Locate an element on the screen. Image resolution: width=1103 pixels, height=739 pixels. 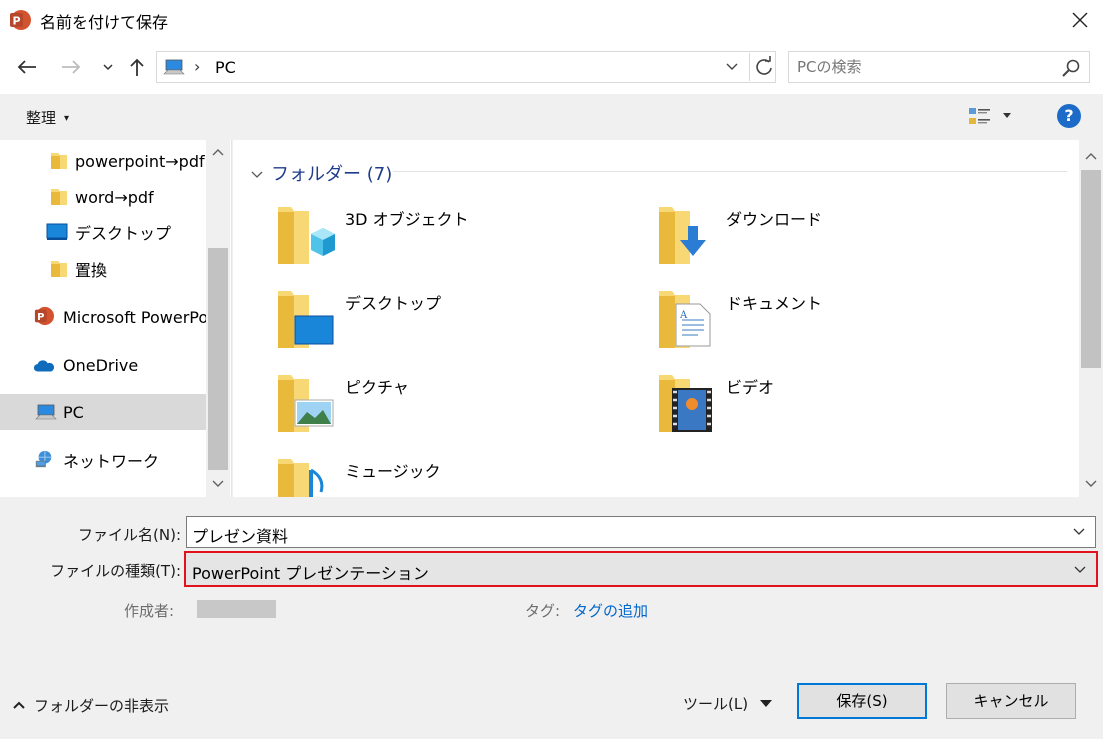
search-icon is located at coordinates (1071, 68).